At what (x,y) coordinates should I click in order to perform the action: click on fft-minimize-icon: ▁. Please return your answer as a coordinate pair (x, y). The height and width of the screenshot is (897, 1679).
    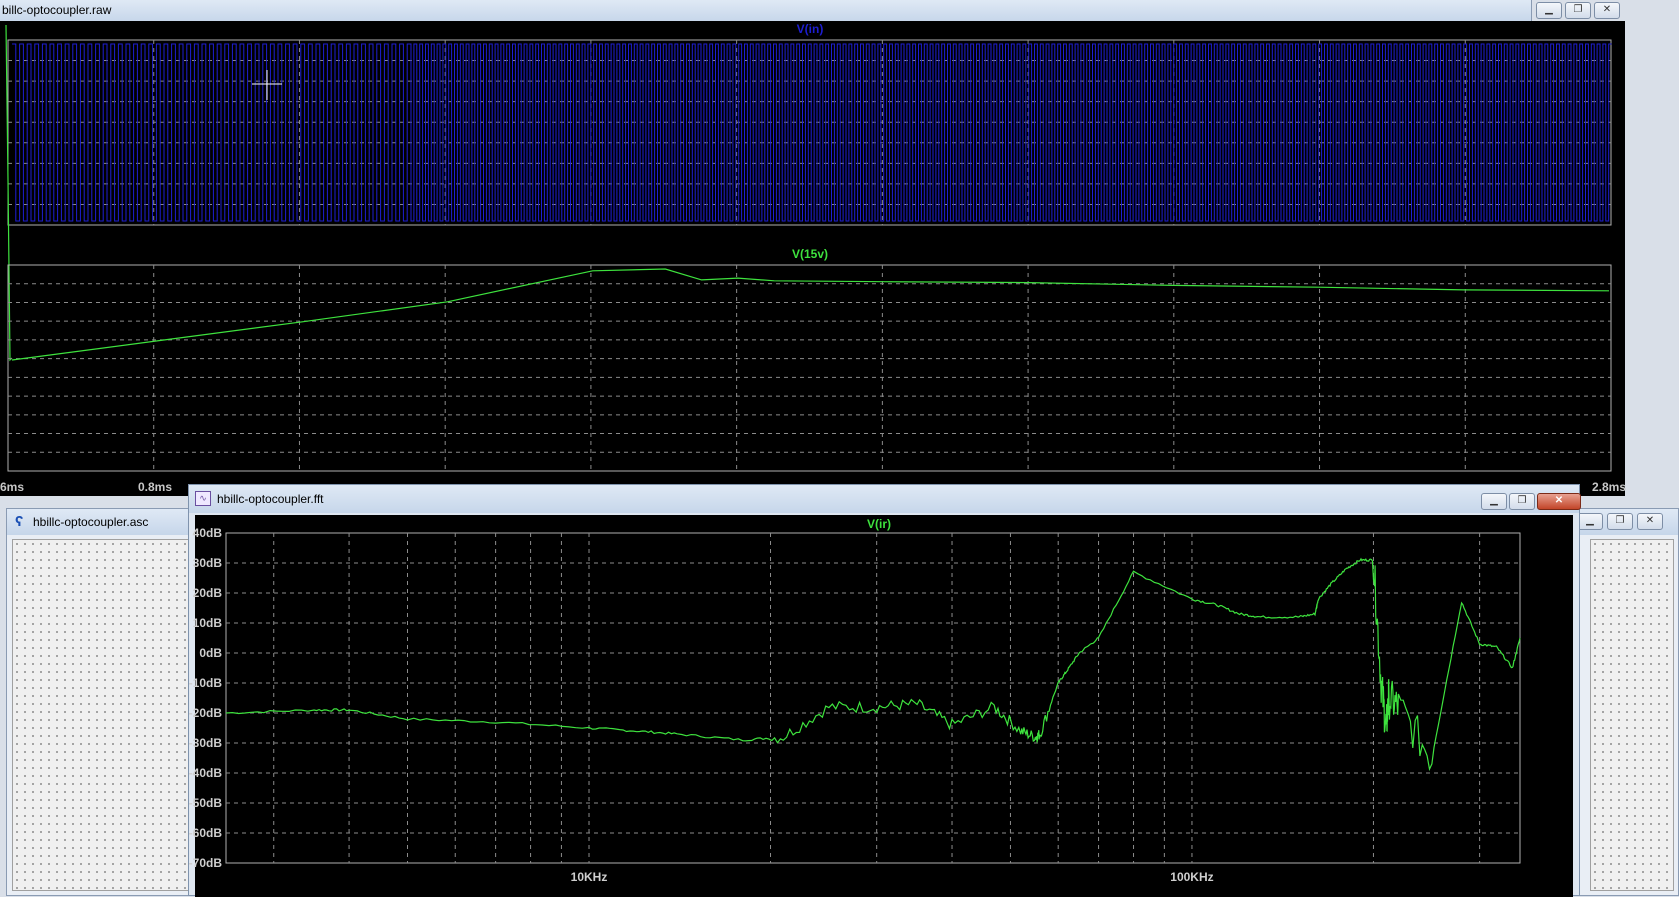
    Looking at the image, I should click on (1494, 501).